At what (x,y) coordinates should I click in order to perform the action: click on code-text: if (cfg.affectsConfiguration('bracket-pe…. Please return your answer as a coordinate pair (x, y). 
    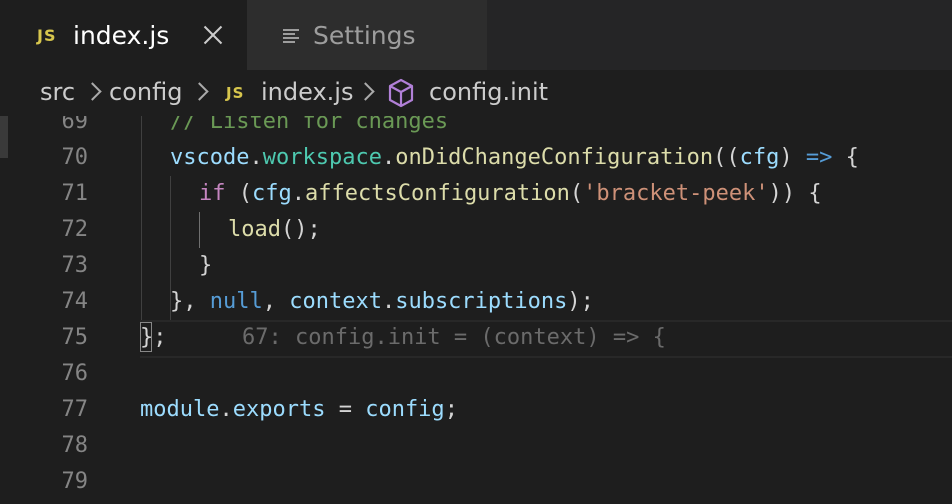
    Looking at the image, I should click on (510, 193).